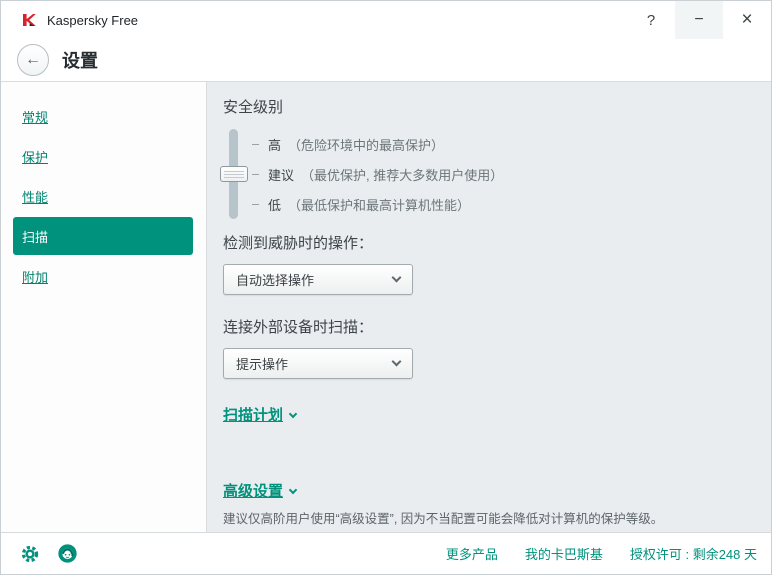  I want to click on app-title: Kaspersky Free, so click(93, 20).